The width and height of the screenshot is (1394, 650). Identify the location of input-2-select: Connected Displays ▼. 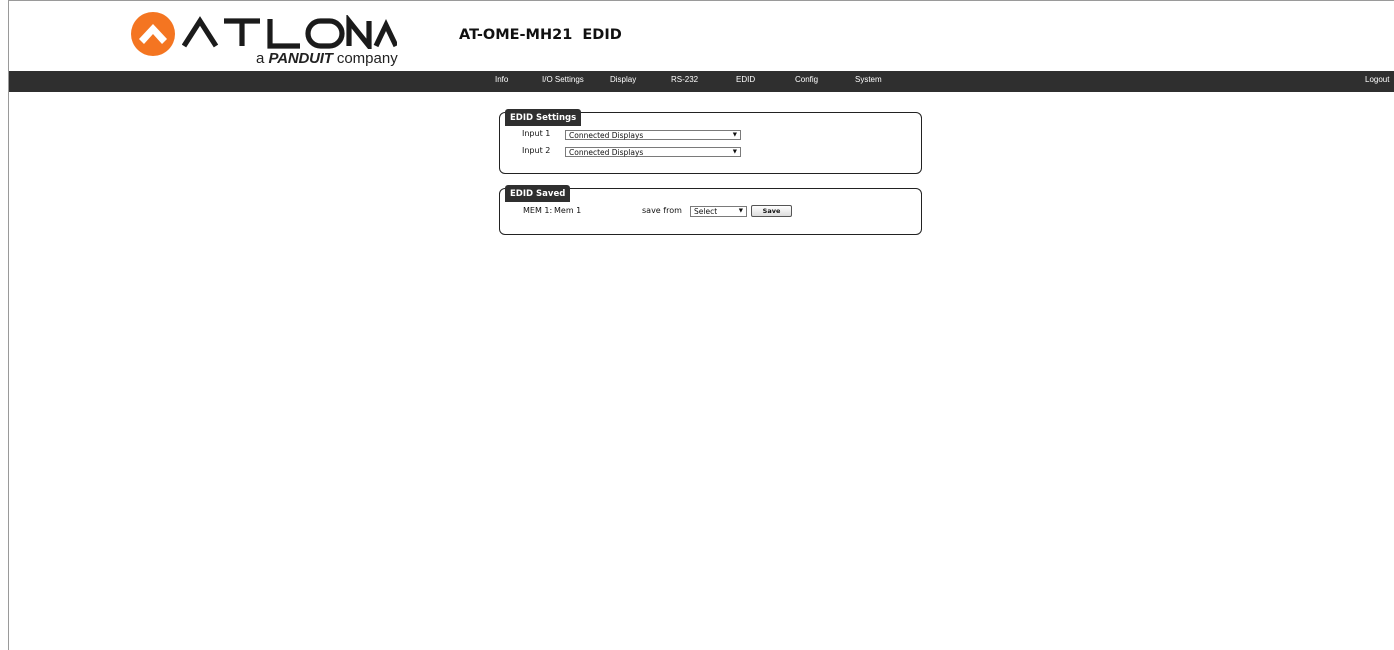
(653, 152).